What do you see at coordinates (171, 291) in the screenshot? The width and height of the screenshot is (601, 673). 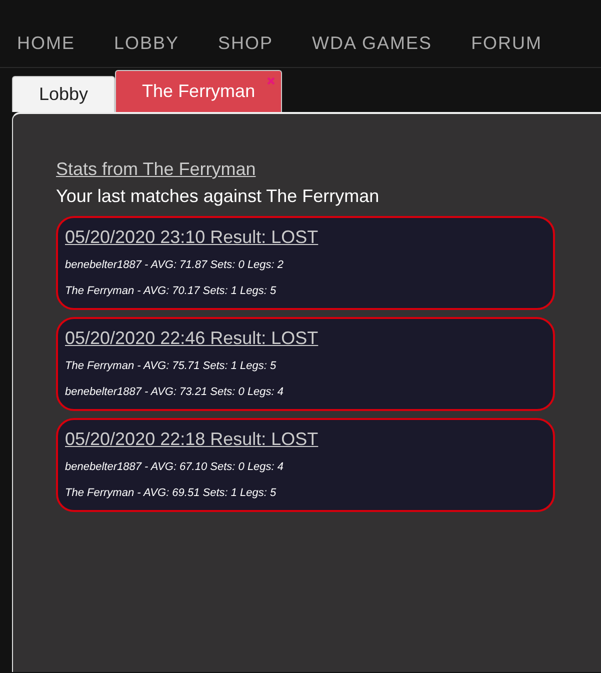 I see `player-stats: The Ferryman - AVG: 70.17 Sets: 1 Legs: 5` at bounding box center [171, 291].